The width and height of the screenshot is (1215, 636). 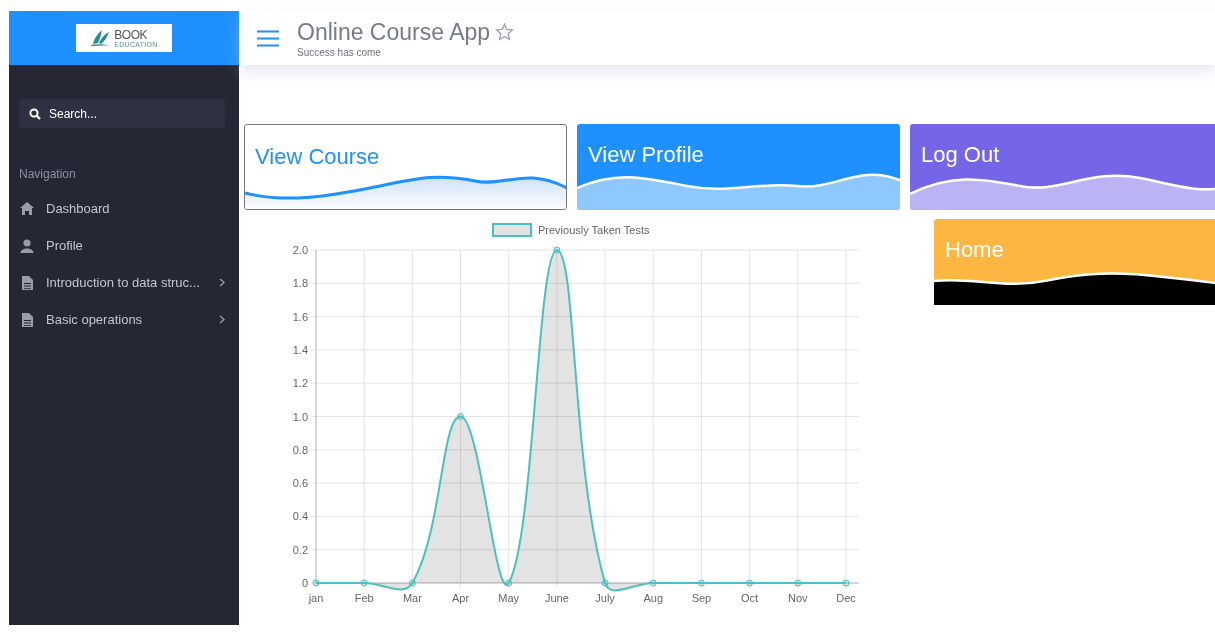 What do you see at coordinates (304, 583) in the screenshot?
I see `y-tick-label: 0` at bounding box center [304, 583].